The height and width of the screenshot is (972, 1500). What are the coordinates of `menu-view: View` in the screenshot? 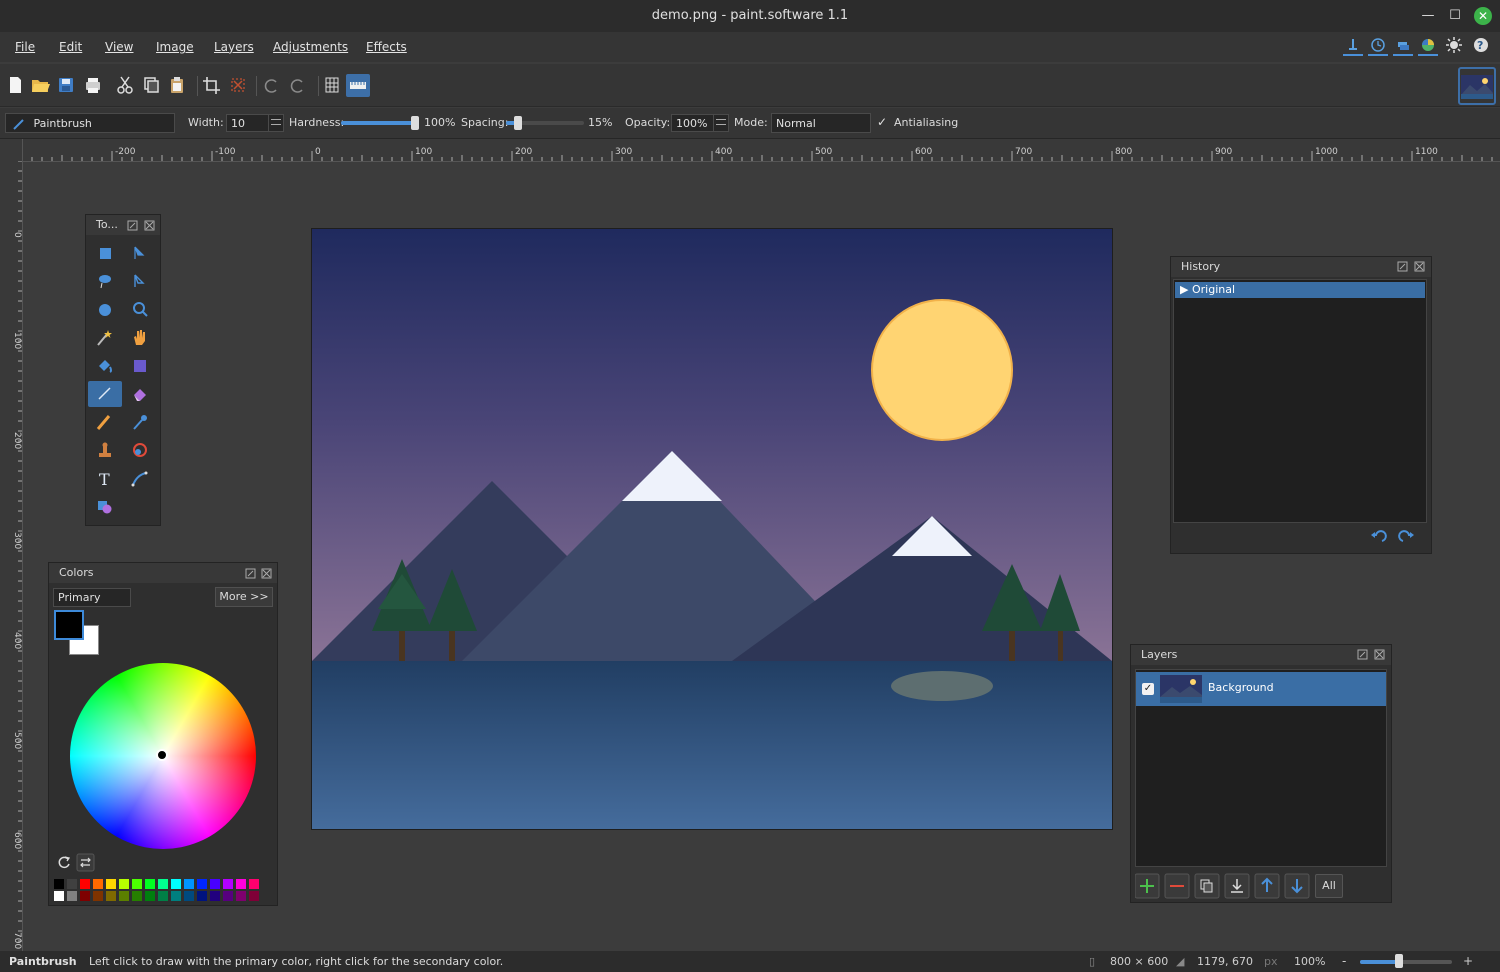 It's located at (119, 47).